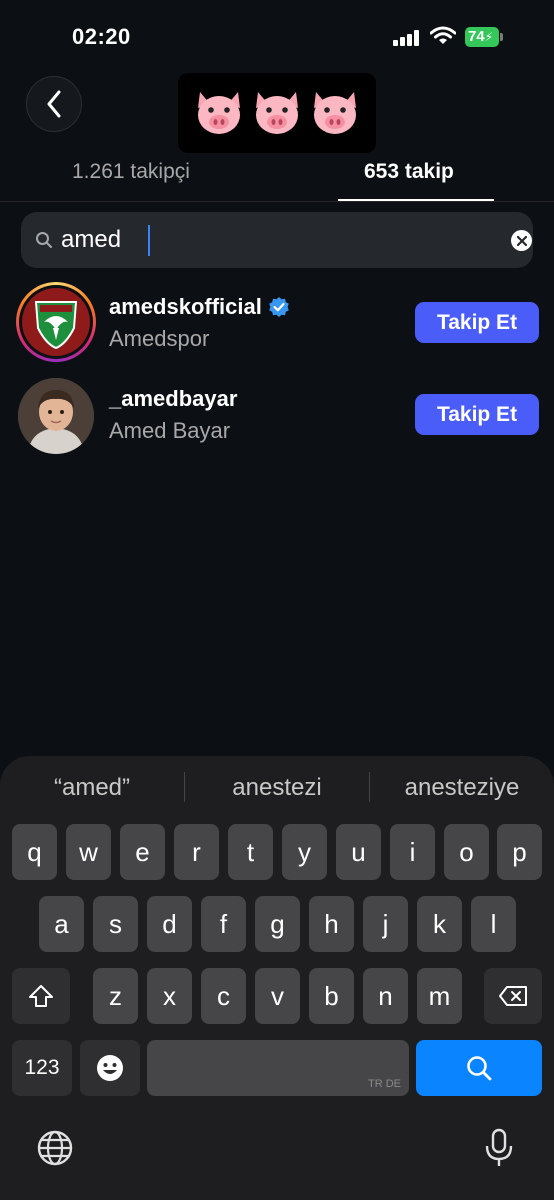 The image size is (554, 1200). I want to click on key-f: f, so click(223, 924).